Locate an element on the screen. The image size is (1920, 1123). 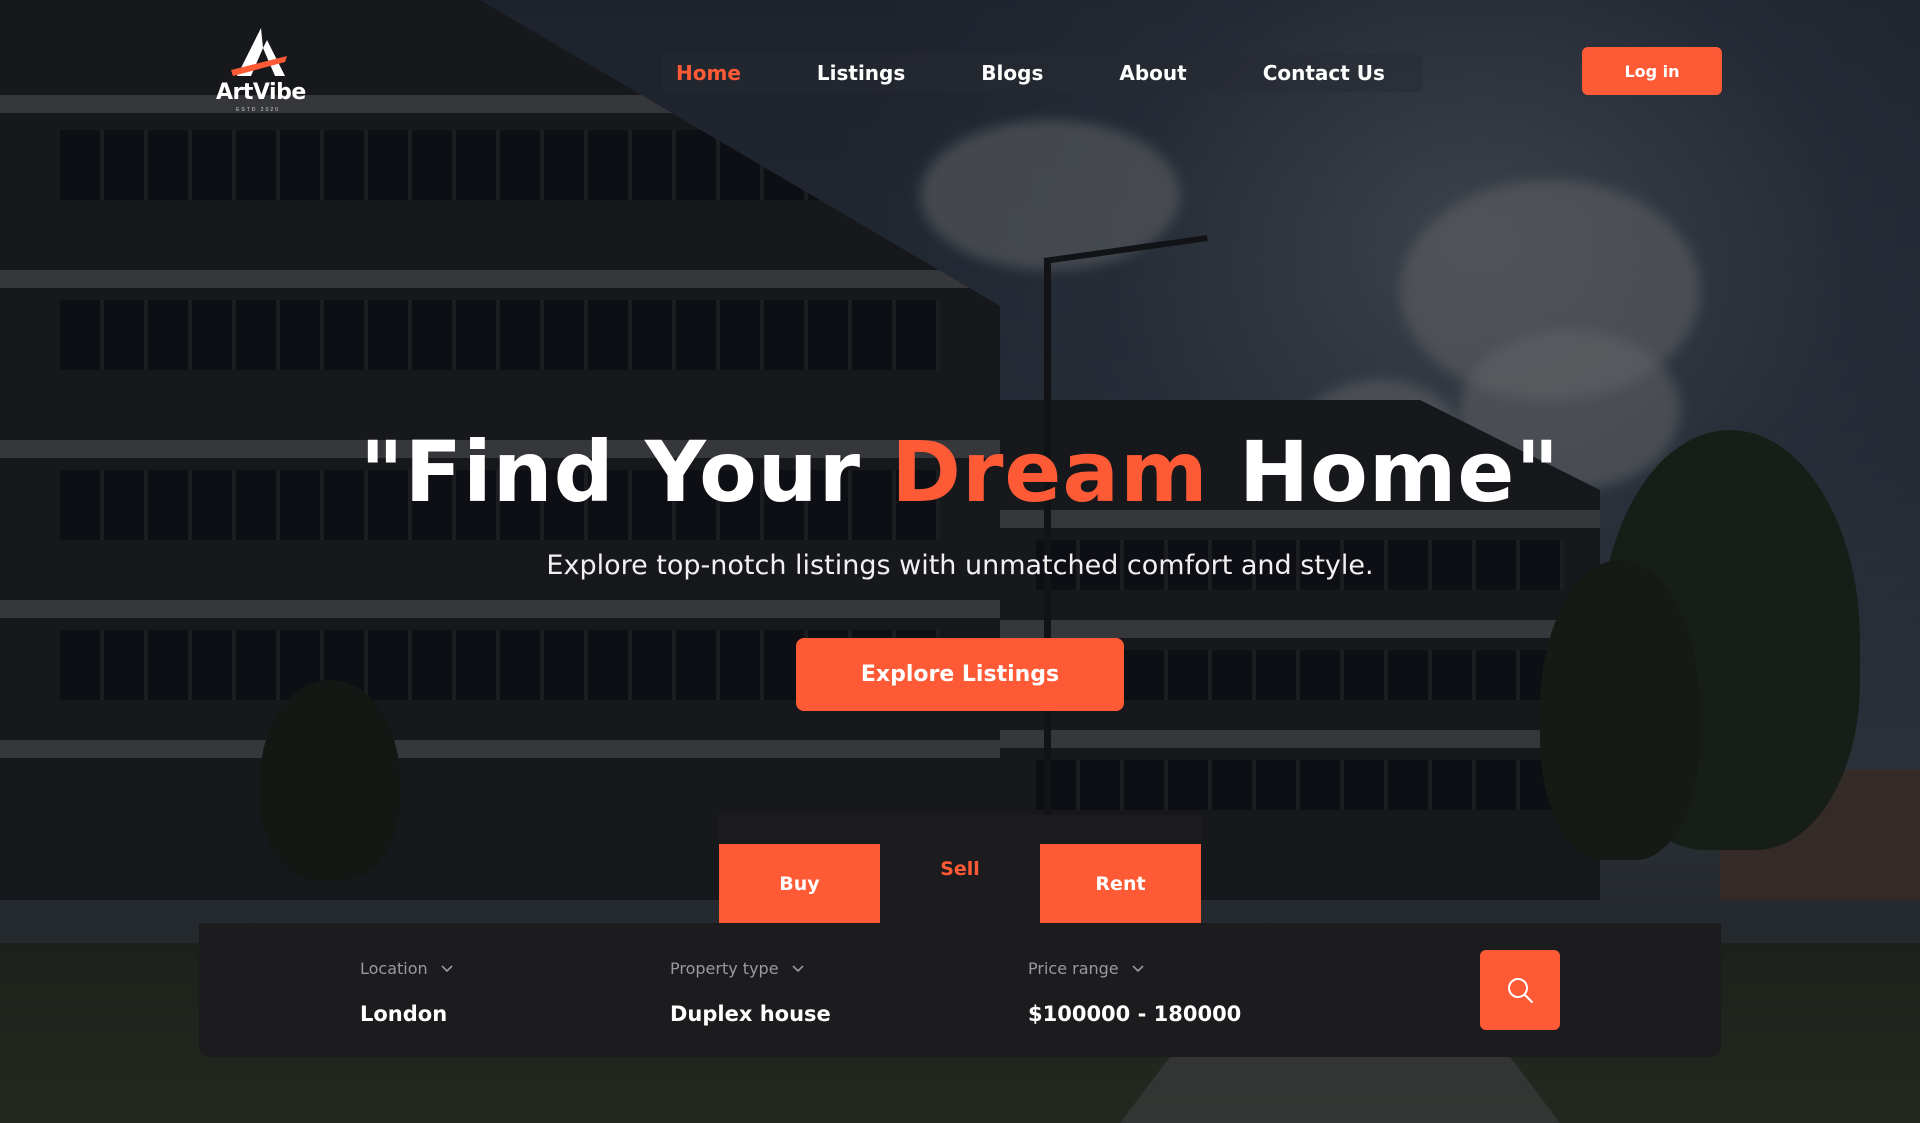
nav-item-listings: Listings is located at coordinates (861, 73).